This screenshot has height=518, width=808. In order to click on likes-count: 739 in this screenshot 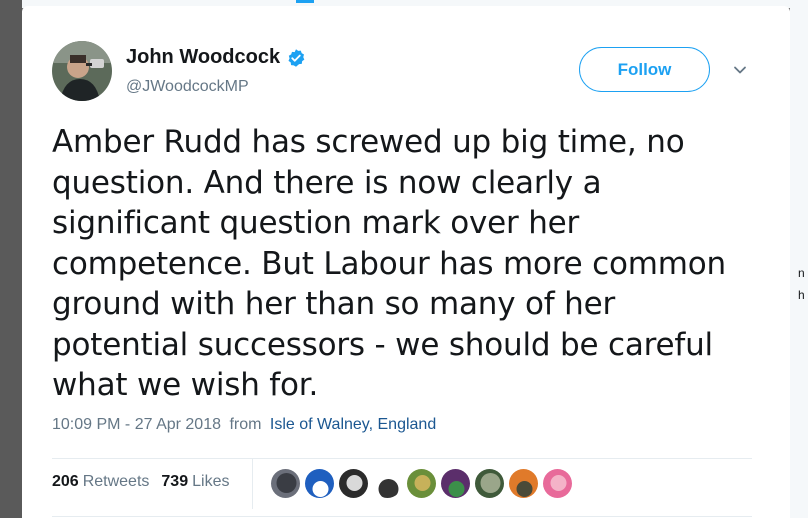, I will do `click(175, 481)`.